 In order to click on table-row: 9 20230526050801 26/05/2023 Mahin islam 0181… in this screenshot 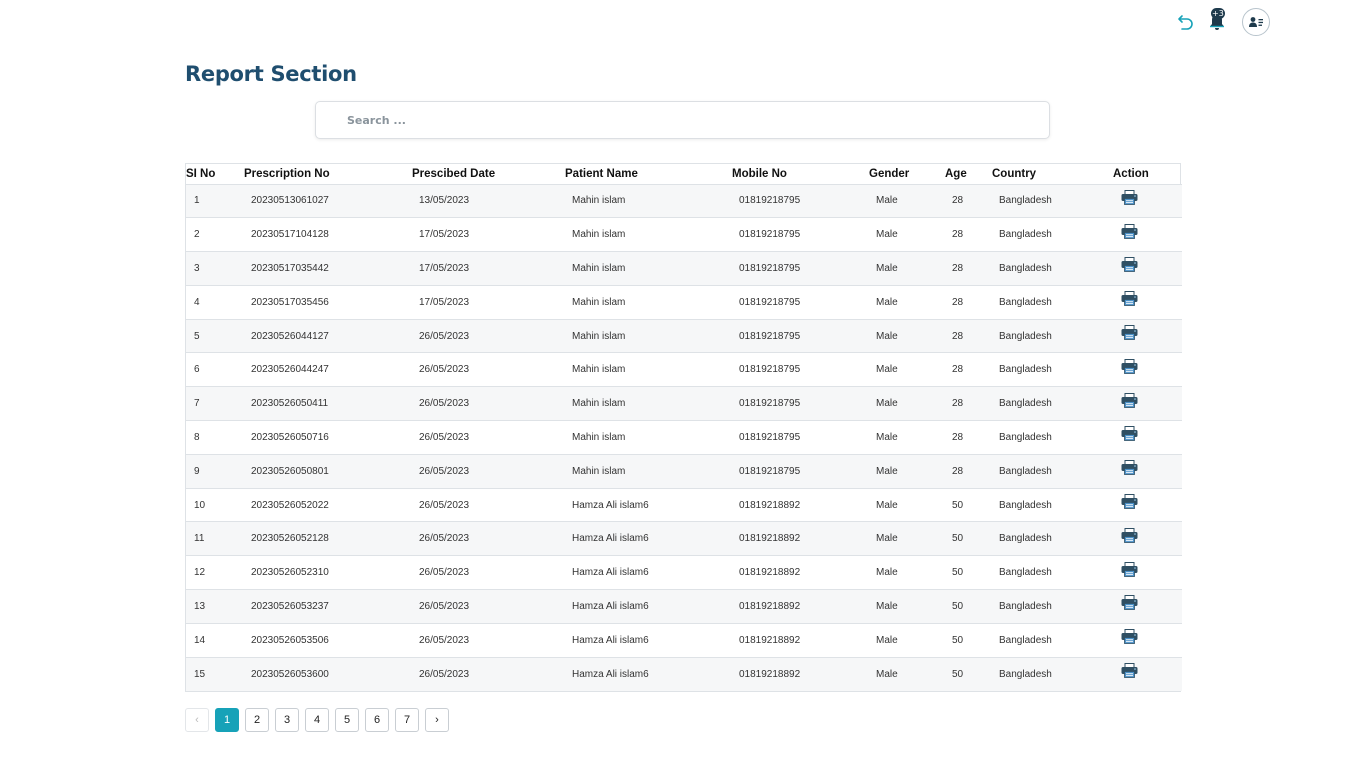, I will do `click(684, 471)`.